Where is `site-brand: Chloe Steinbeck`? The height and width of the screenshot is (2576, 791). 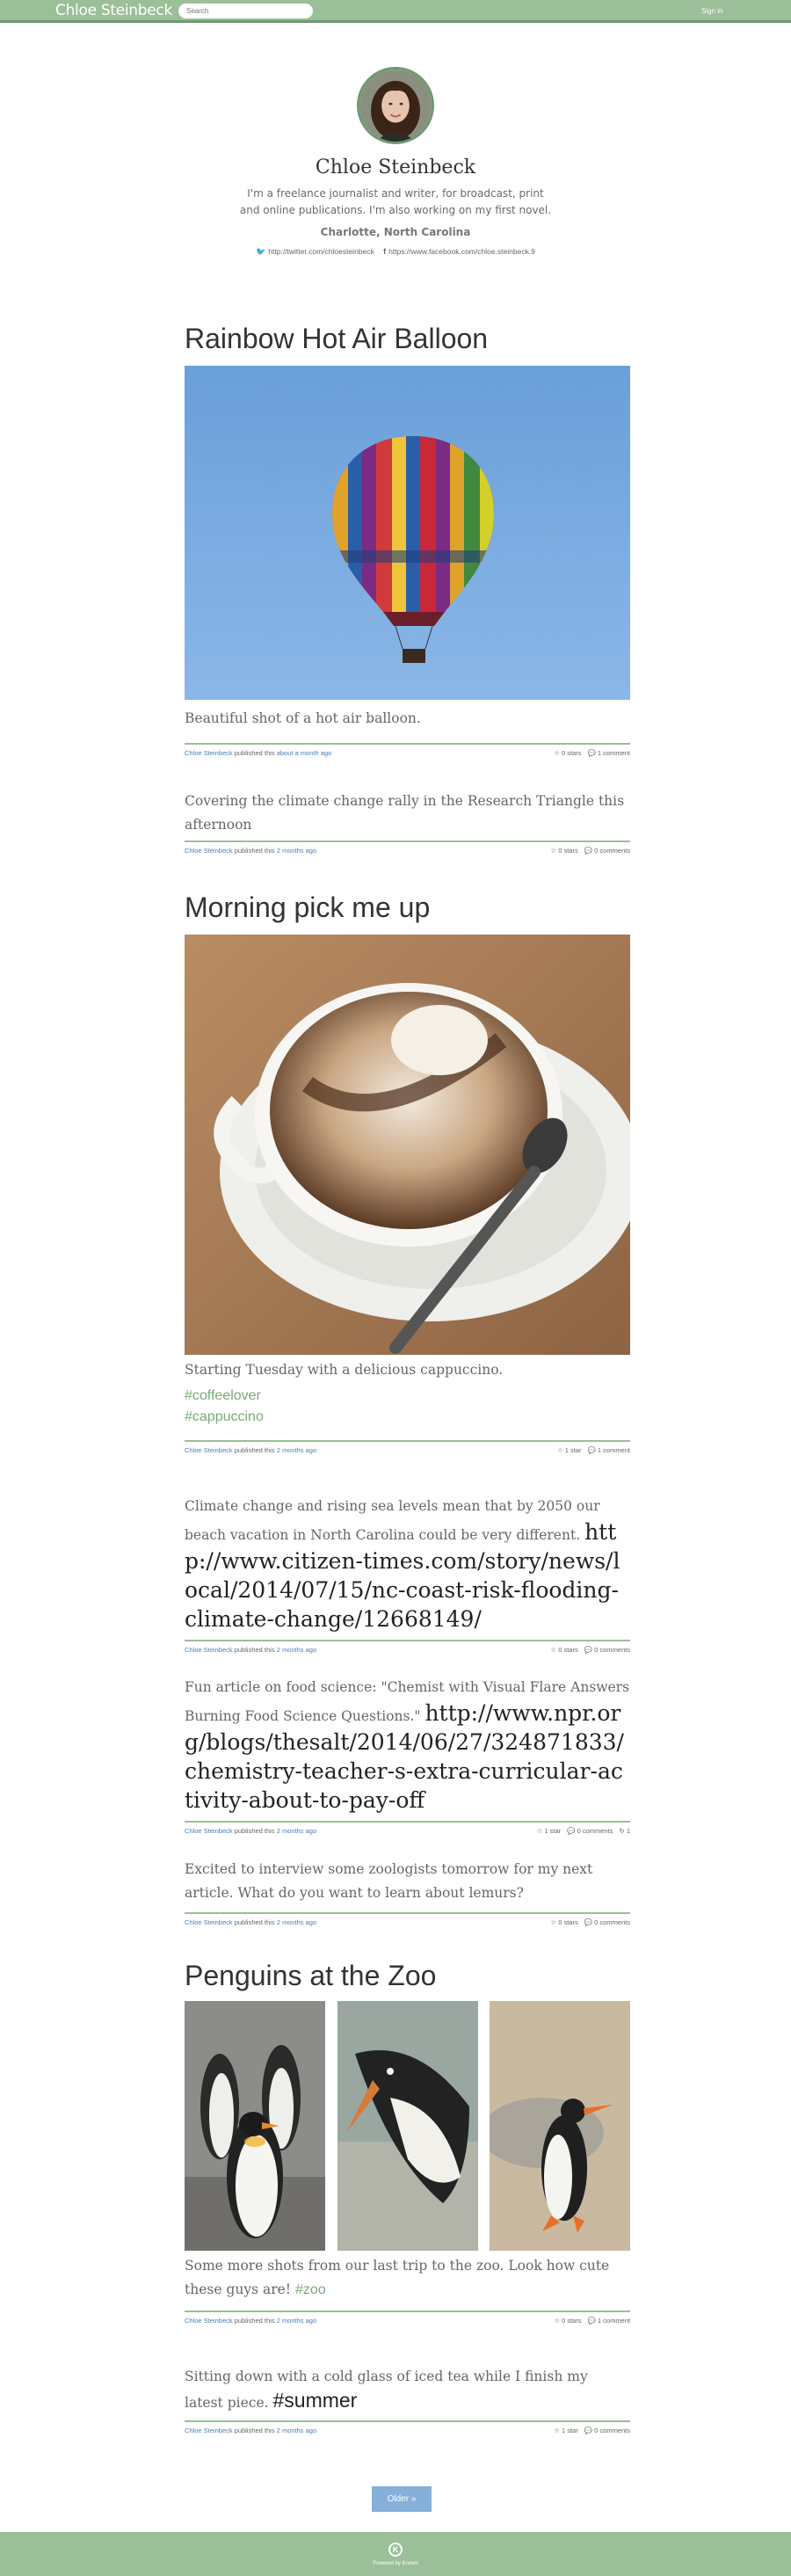
site-brand: Chloe Steinbeck is located at coordinates (113, 10).